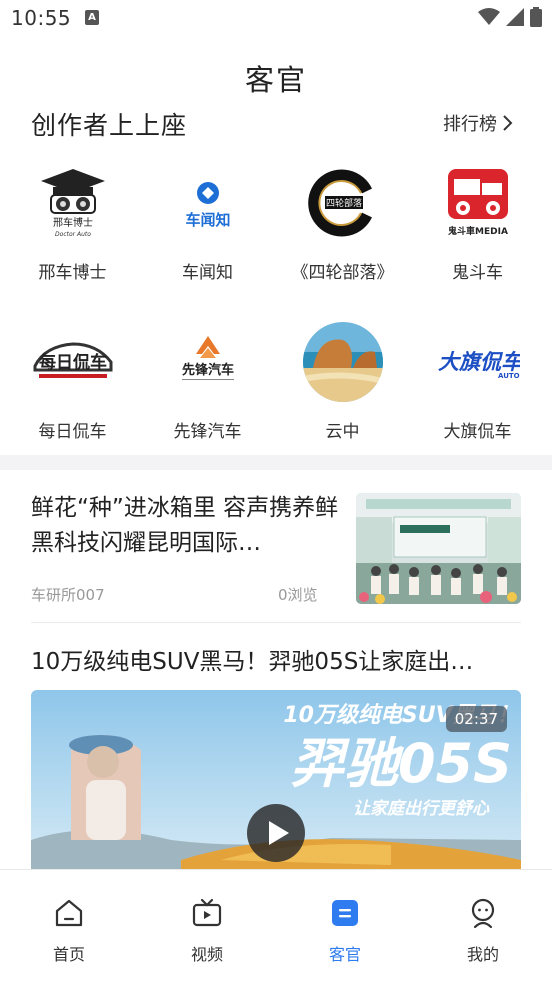 The width and height of the screenshot is (552, 983). Describe the element at coordinates (483, 913) in the screenshot. I see `profile-icon` at that location.